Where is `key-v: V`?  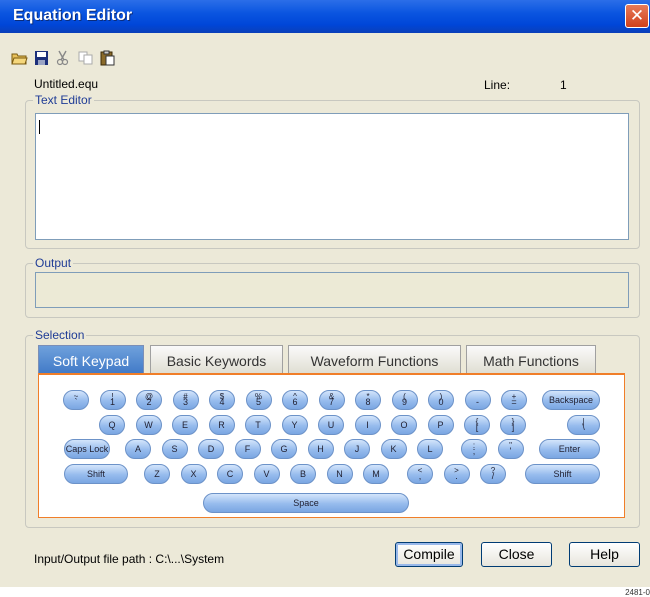 key-v: V is located at coordinates (266, 474).